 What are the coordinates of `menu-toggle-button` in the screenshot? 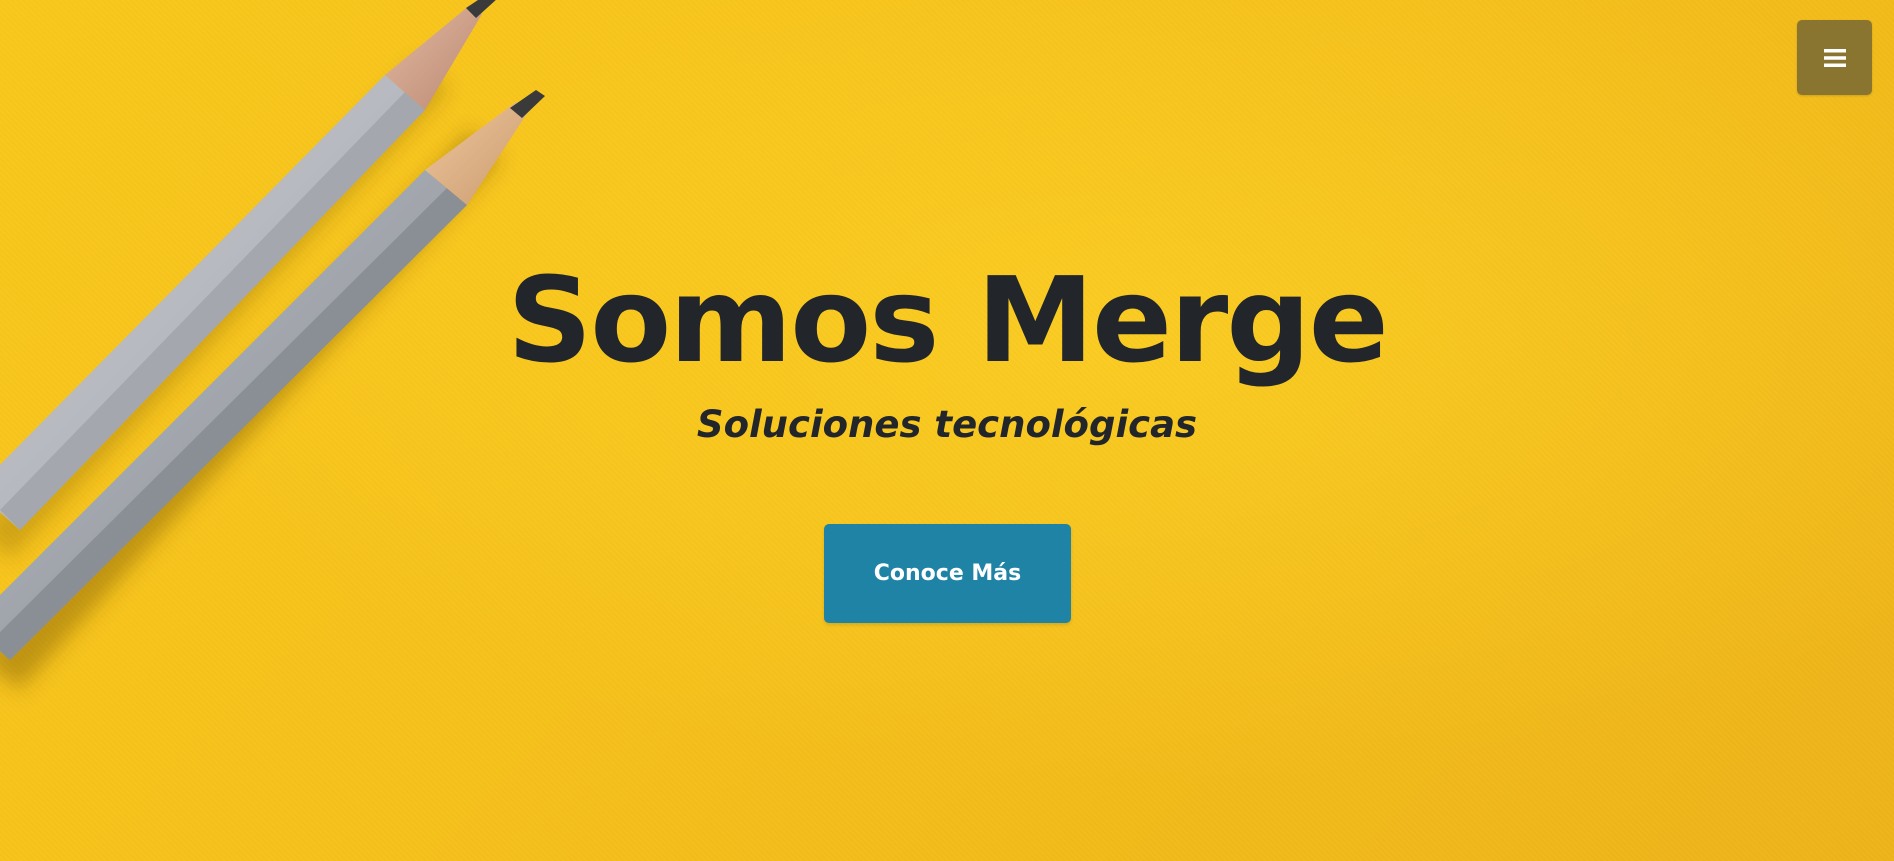 It's located at (1834, 57).